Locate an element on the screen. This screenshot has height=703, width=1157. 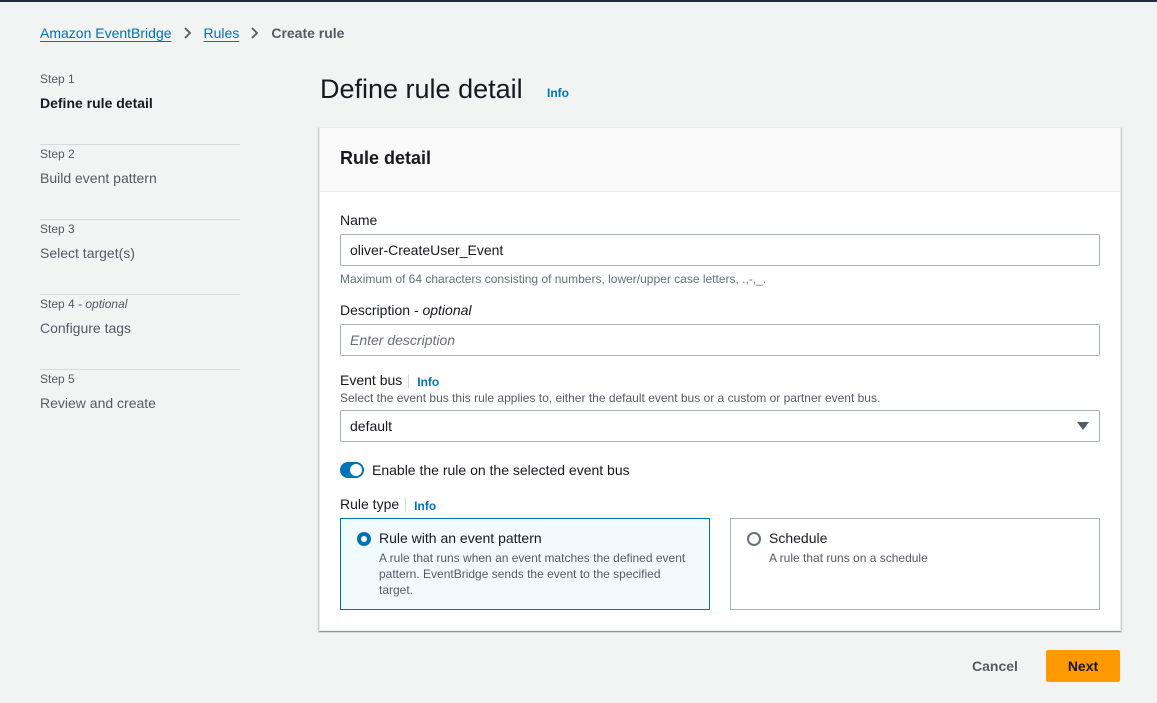
step-2: Step 2 Build event pattern is located at coordinates (140, 182).